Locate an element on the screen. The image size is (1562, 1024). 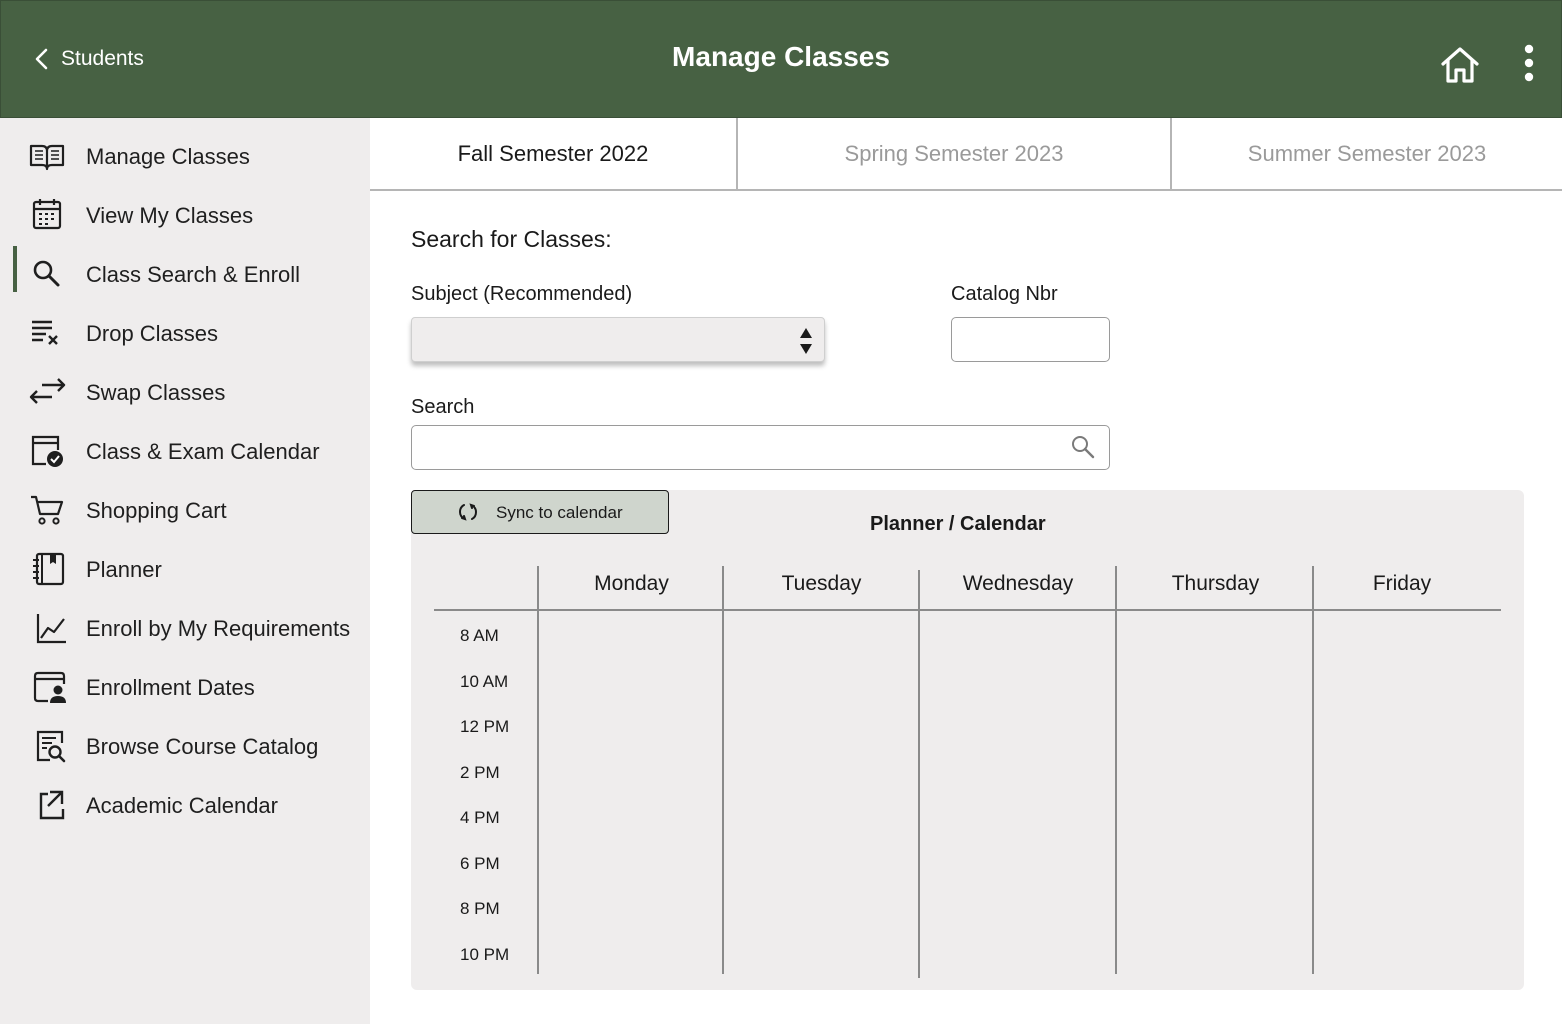
search-label: Search is located at coordinates (443, 407).